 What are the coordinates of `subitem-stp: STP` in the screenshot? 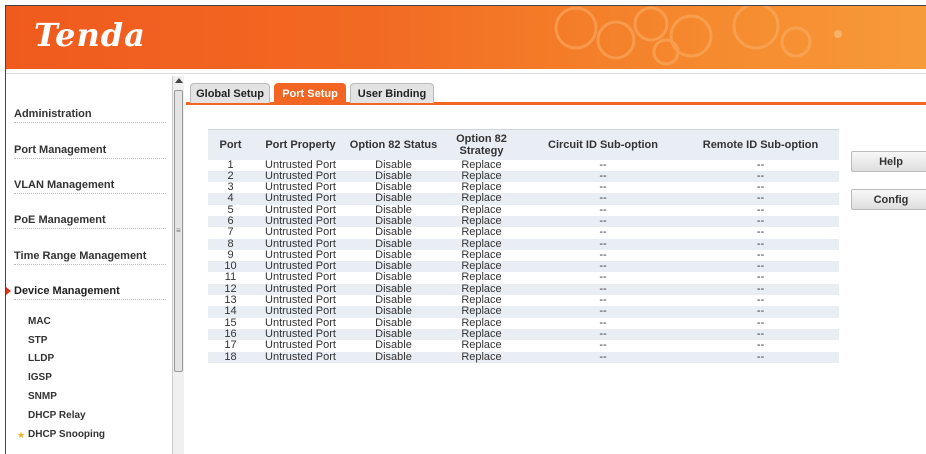 It's located at (37, 340).